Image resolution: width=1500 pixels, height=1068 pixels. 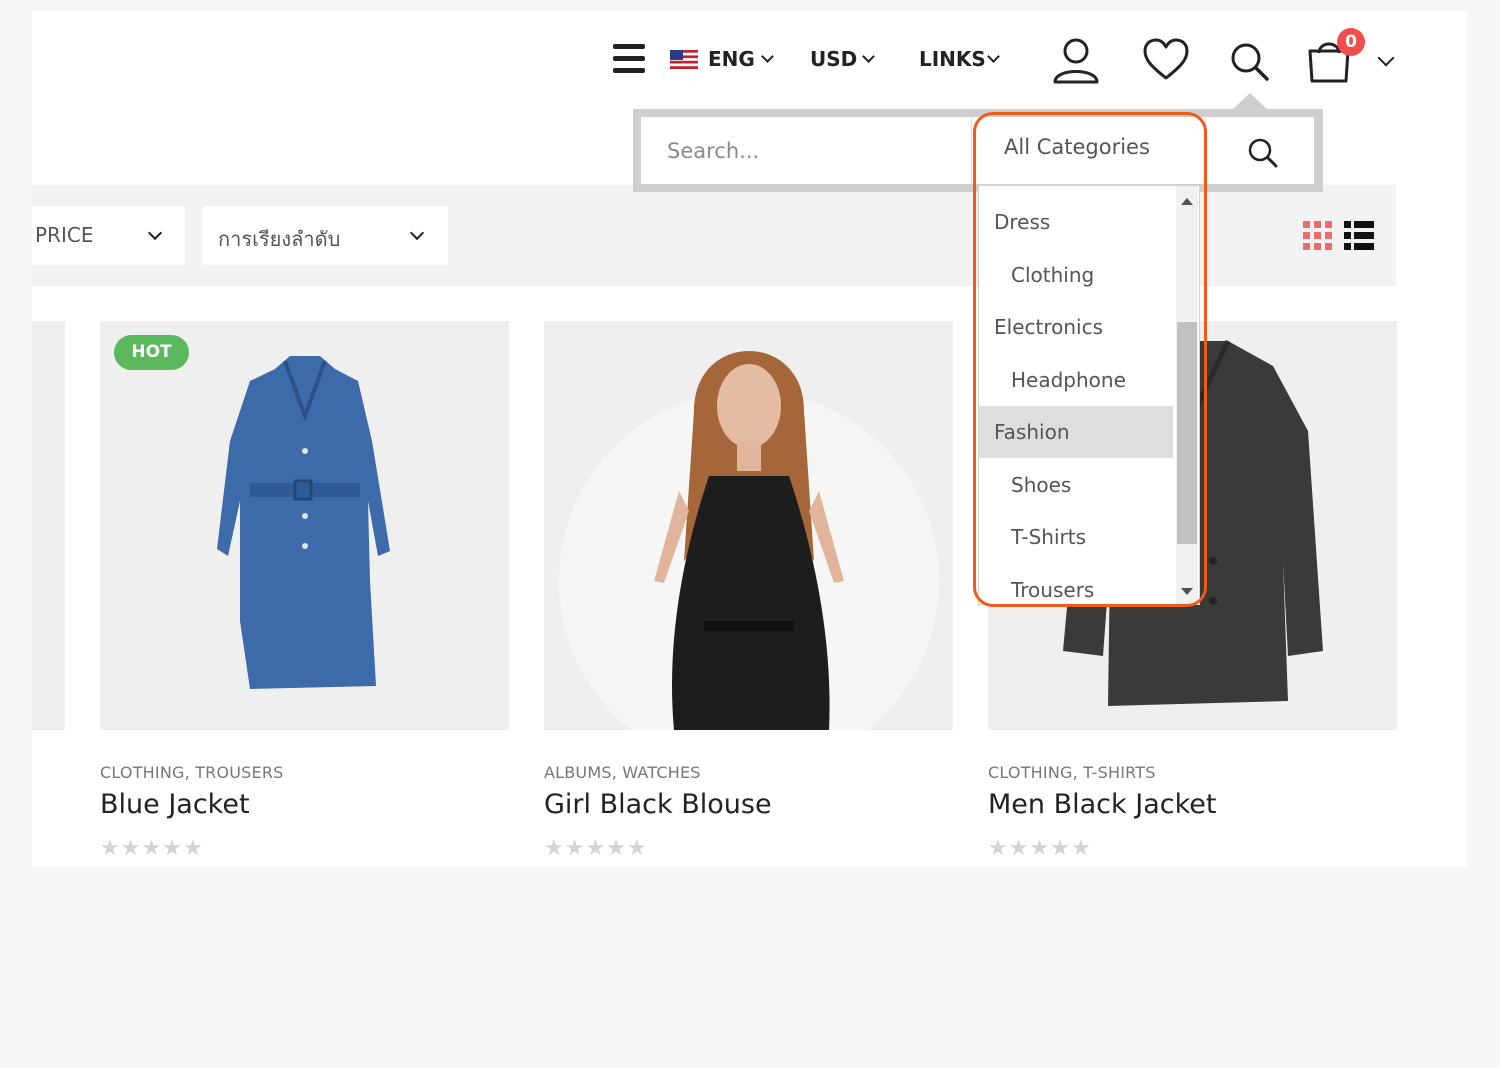 What do you see at coordinates (1076, 485) in the screenshot?
I see `category-option-shoes: Shoes` at bounding box center [1076, 485].